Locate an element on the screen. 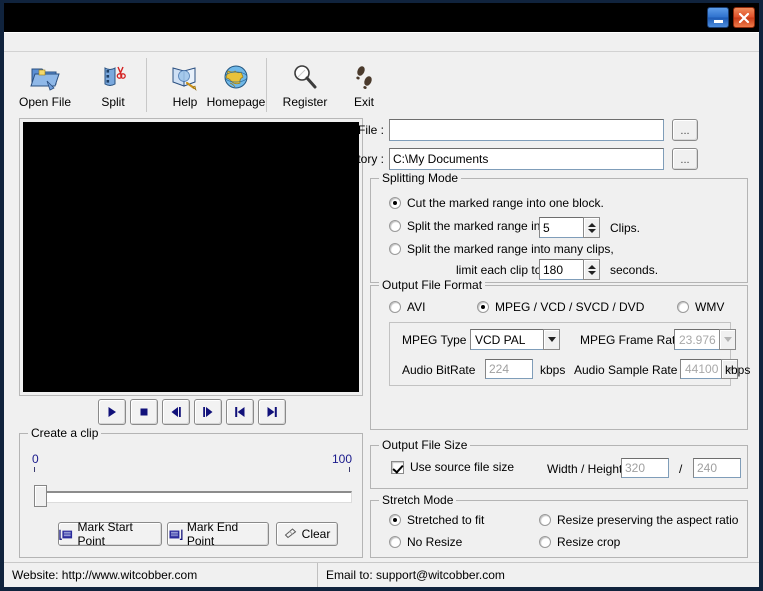 This screenshot has height=591, width=763. slider-max-label: 100 is located at coordinates (341, 459).